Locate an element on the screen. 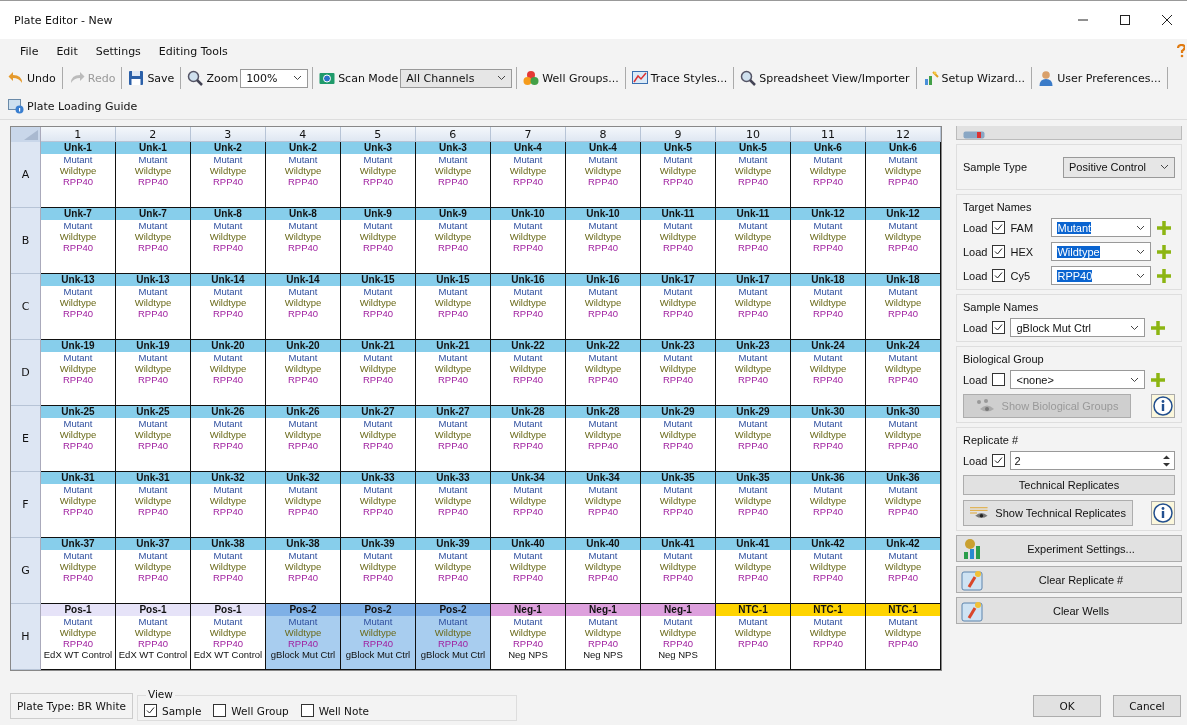  well-cell: Unk-22 Mutant Wildtype RPP40 is located at coordinates (603, 373).